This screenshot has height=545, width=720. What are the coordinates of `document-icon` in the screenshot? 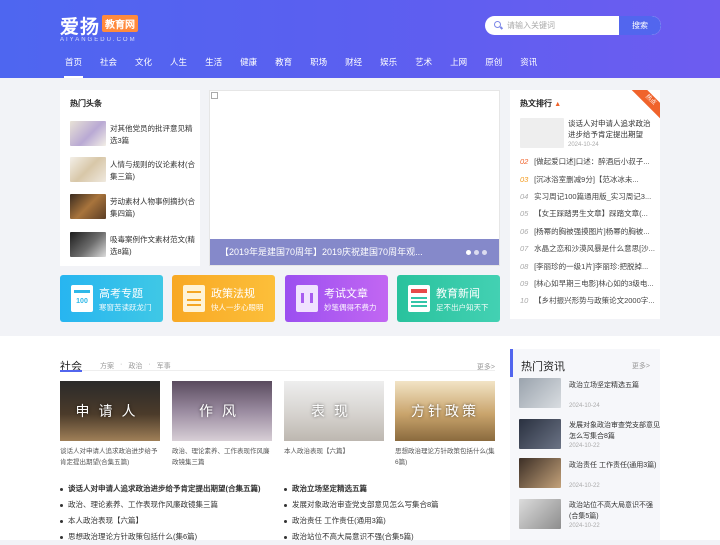 It's located at (194, 298).